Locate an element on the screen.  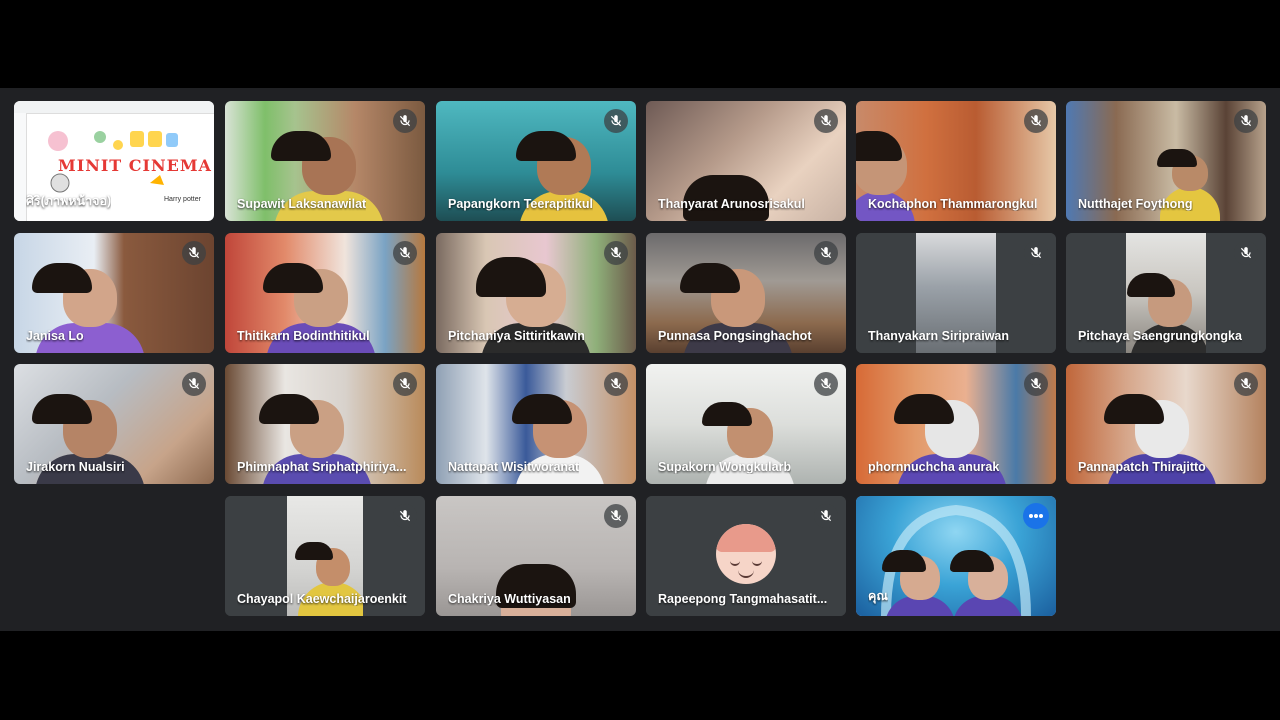
whiteboard-toolbar is located at coordinates (114, 107).